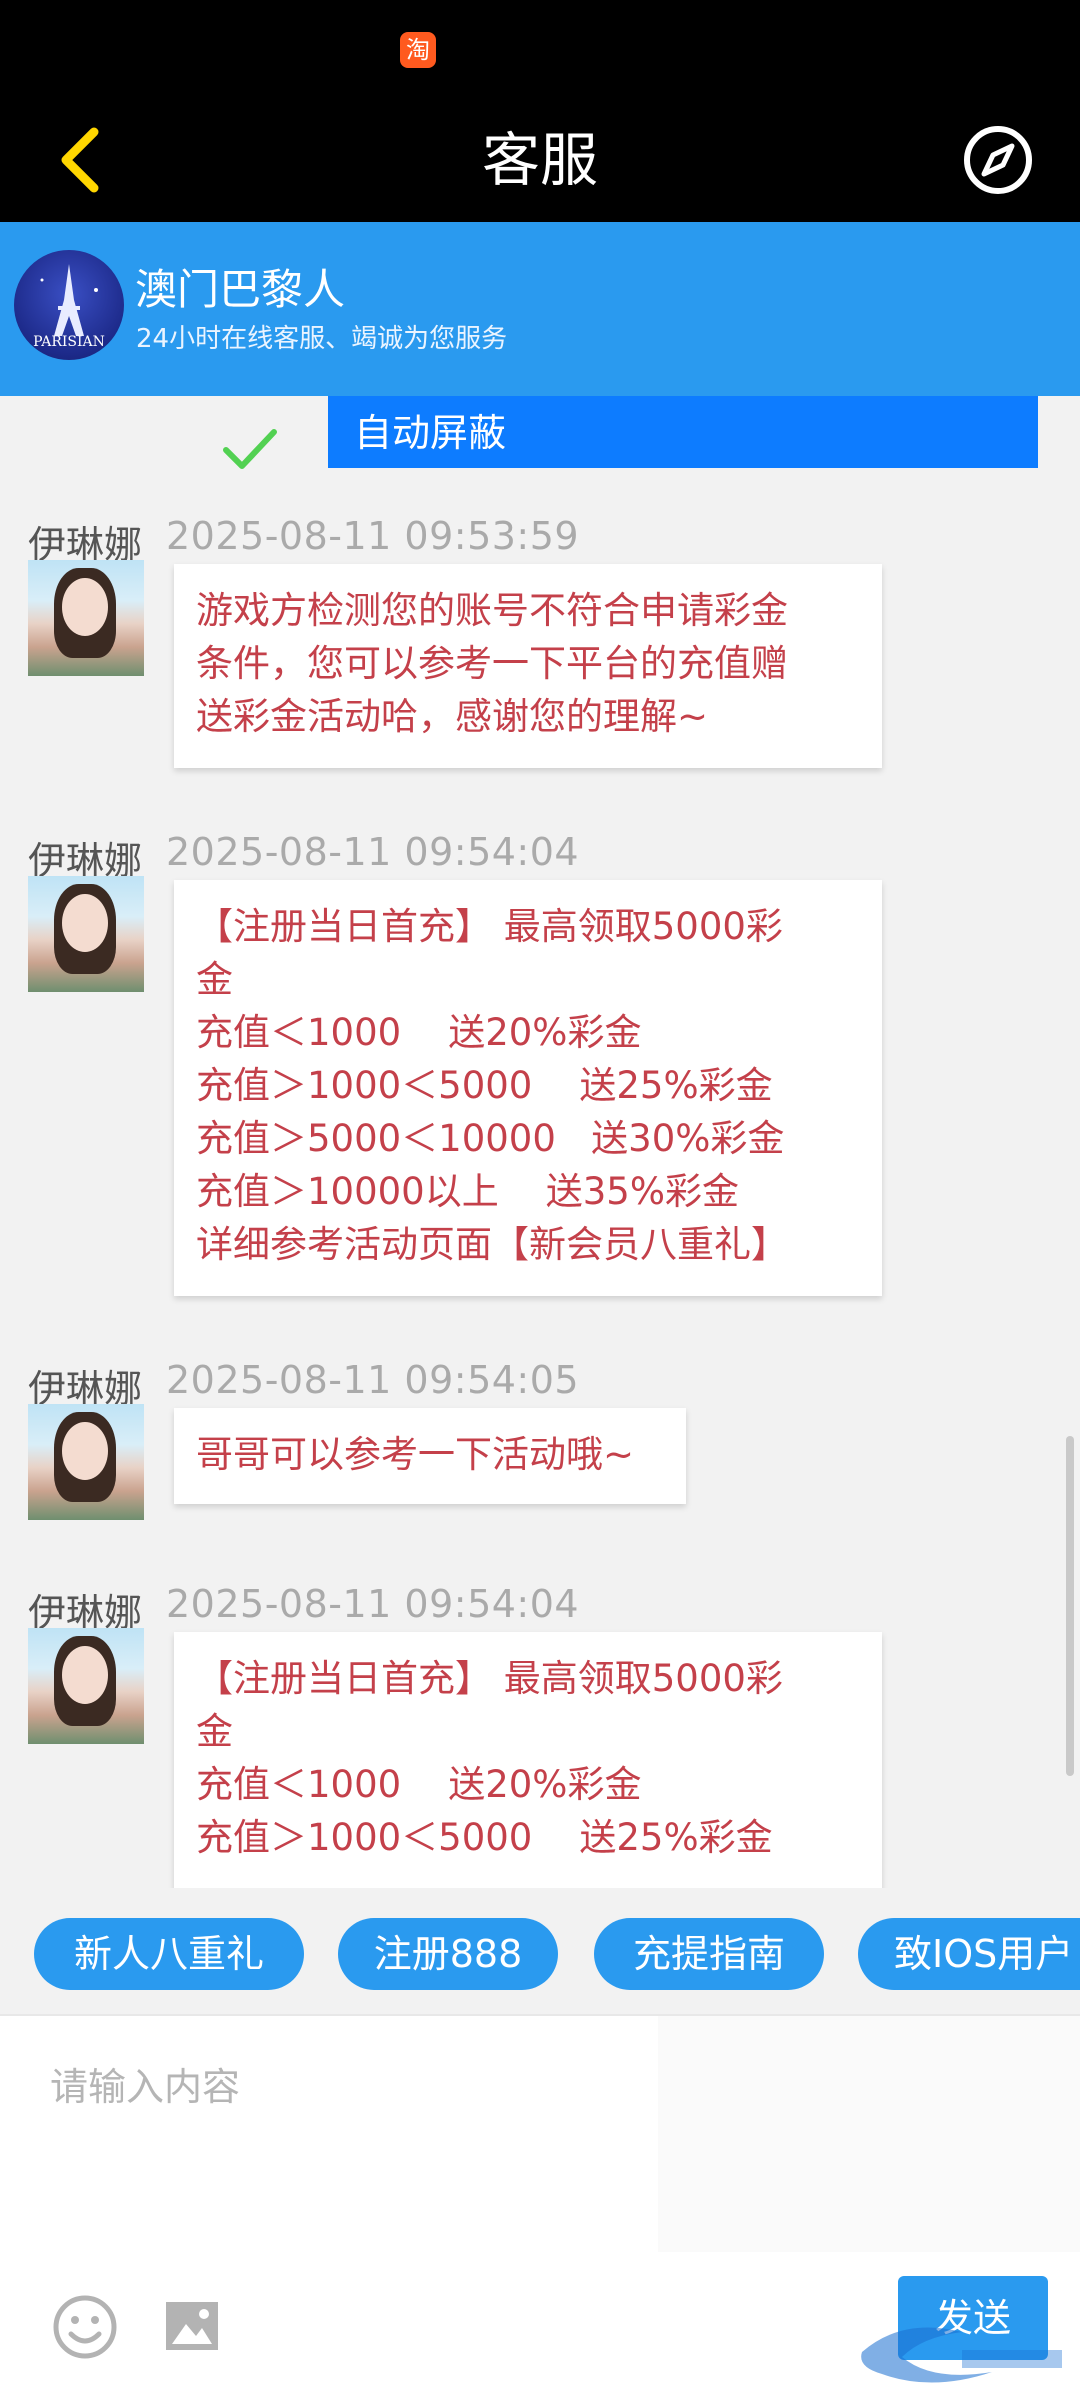 The image size is (1080, 2402). Describe the element at coordinates (329, 2134) in the screenshot. I see `message-input: 请输入内容` at that location.